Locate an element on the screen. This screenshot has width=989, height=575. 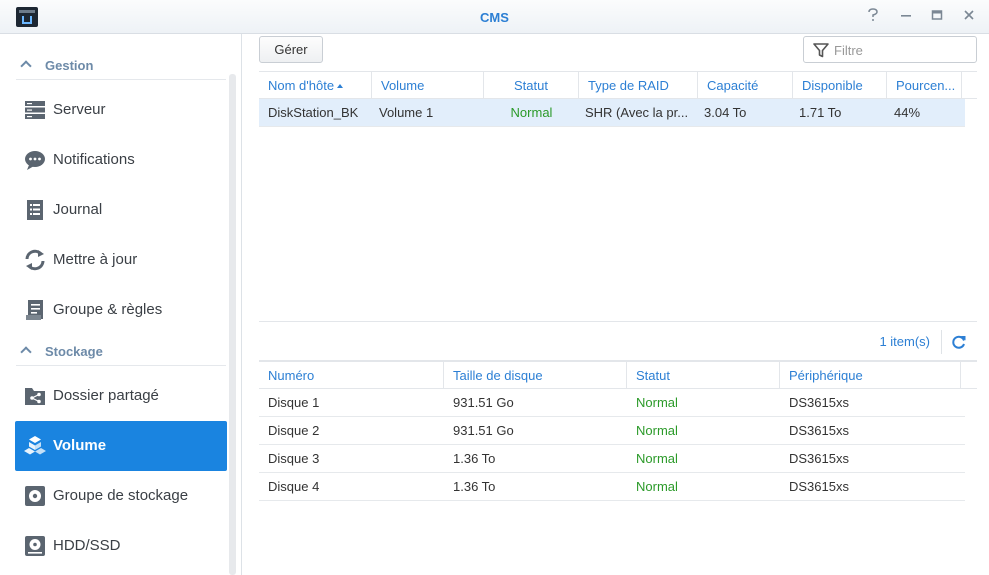
sidebar-item-label: Serveur is located at coordinates (79, 109).